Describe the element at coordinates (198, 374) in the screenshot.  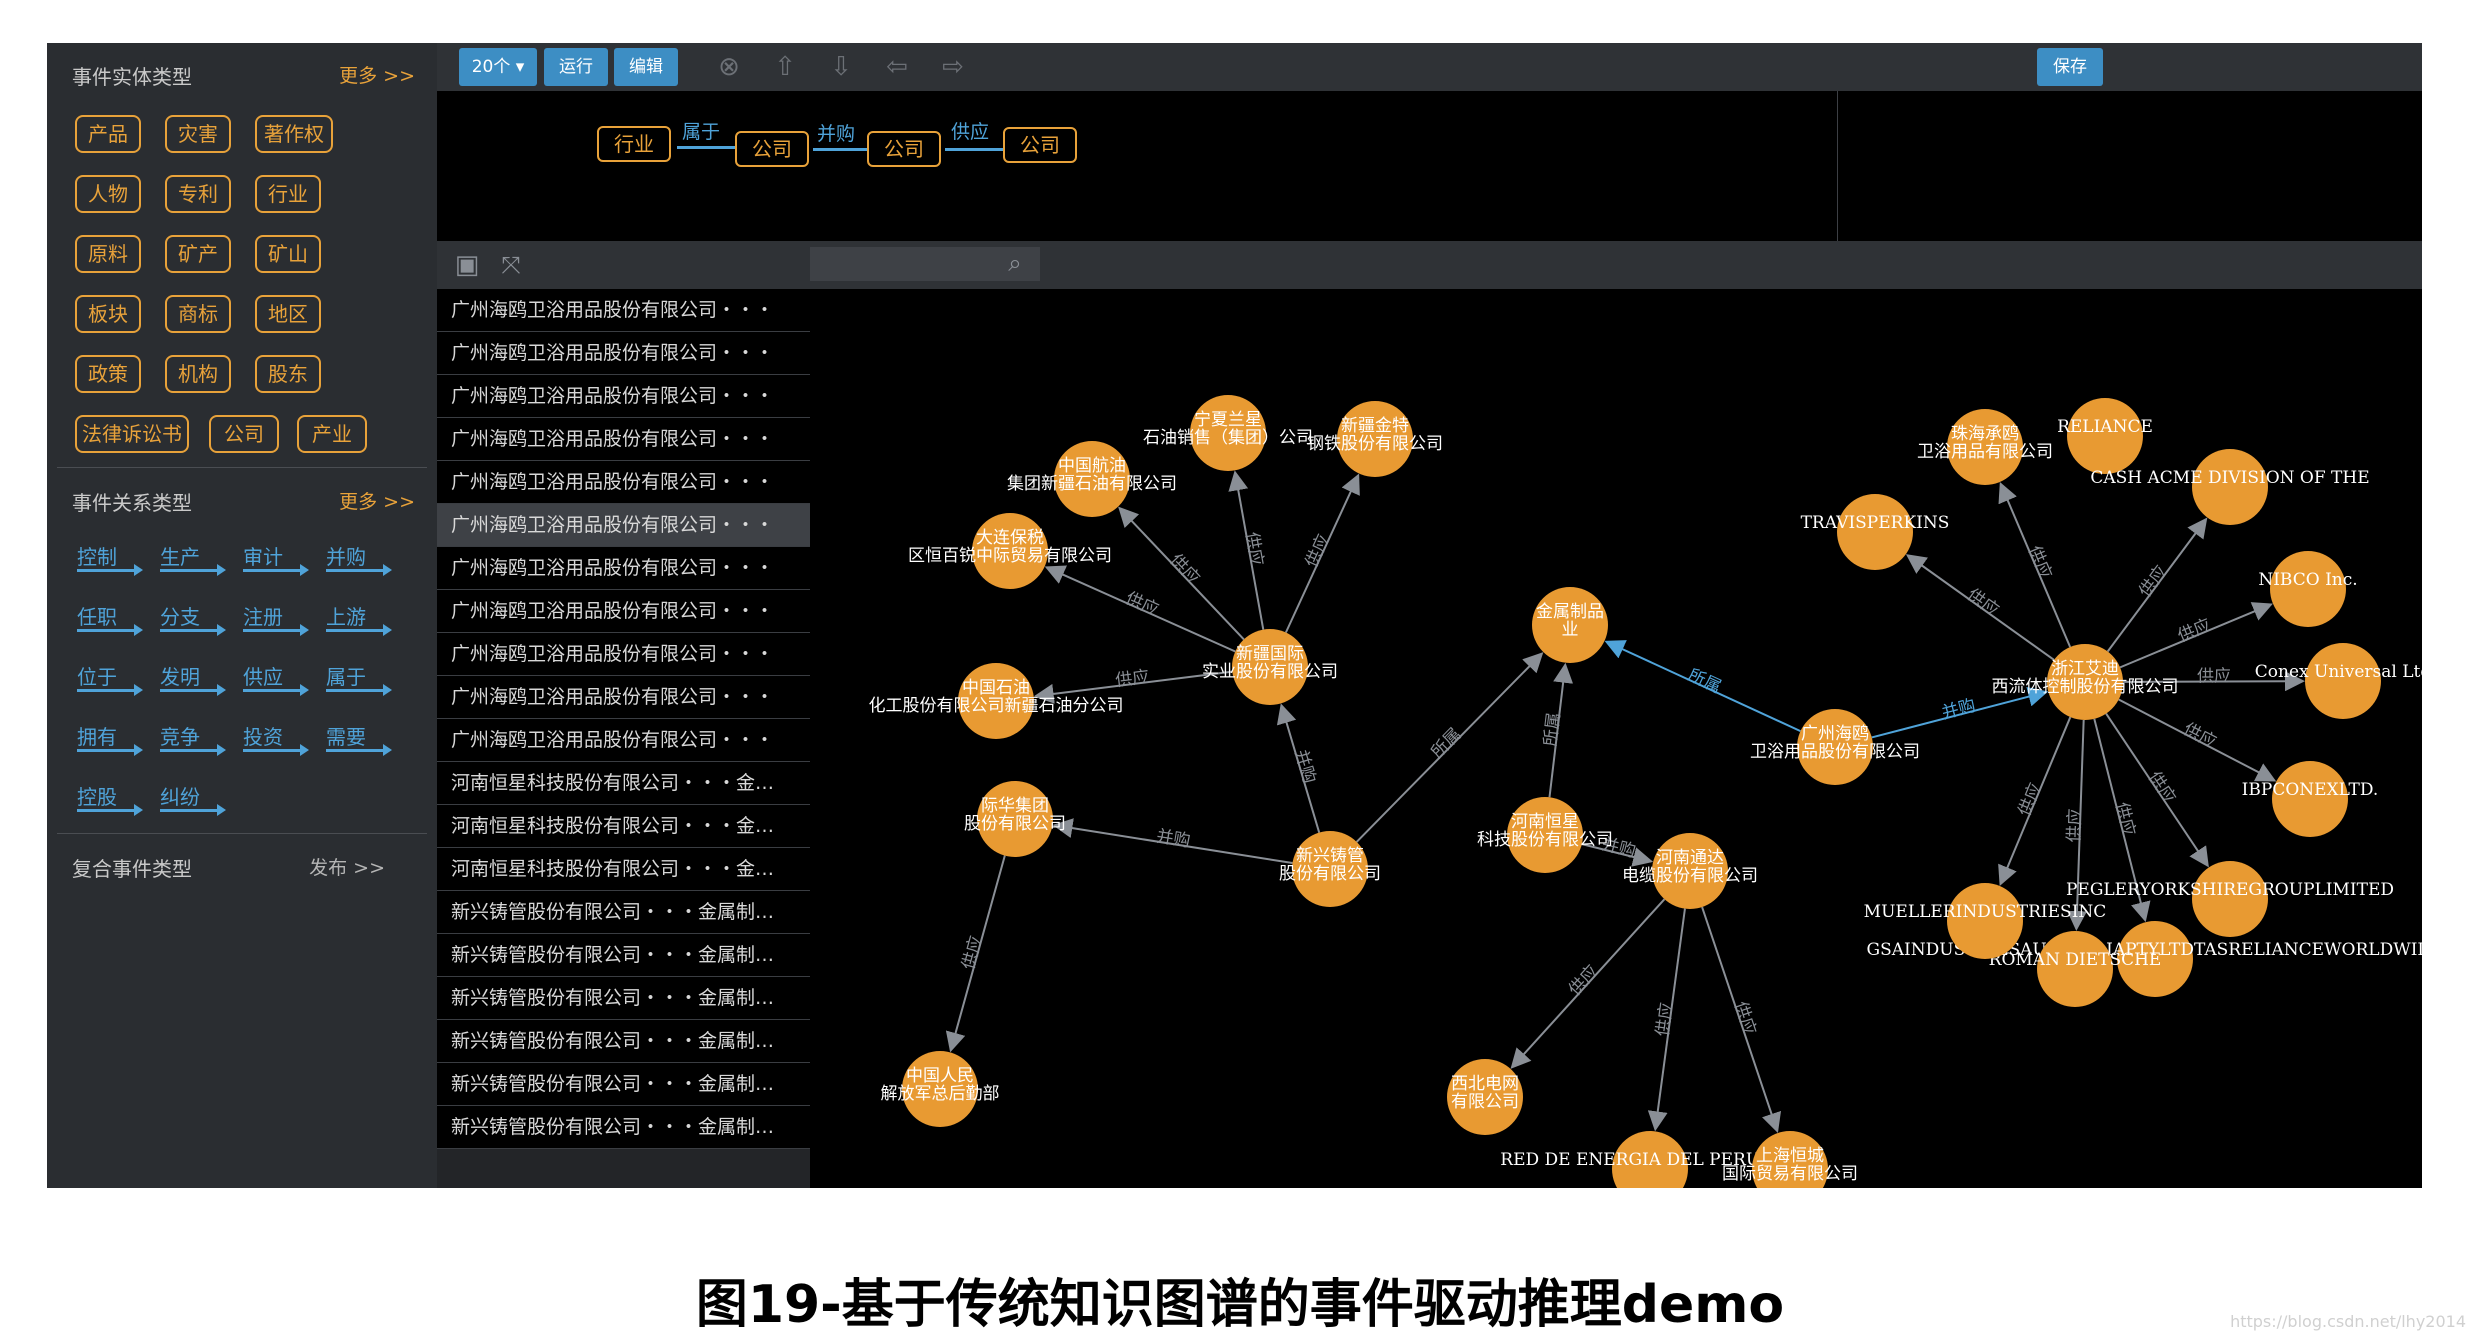
I see `entity-type-tag: 机构` at that location.